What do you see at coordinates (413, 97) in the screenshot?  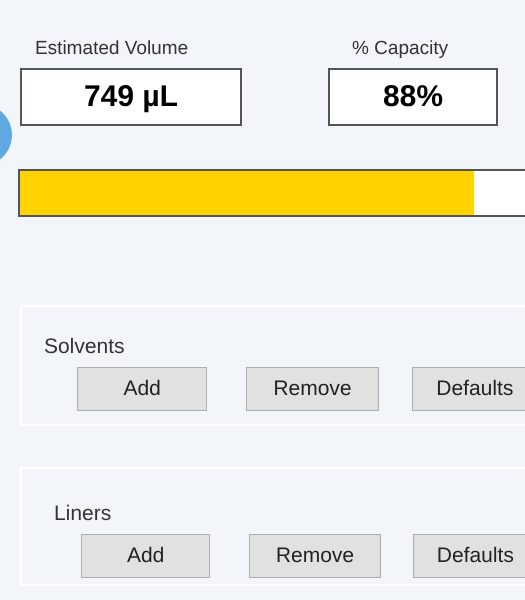 I see `readout-value: 88%` at bounding box center [413, 97].